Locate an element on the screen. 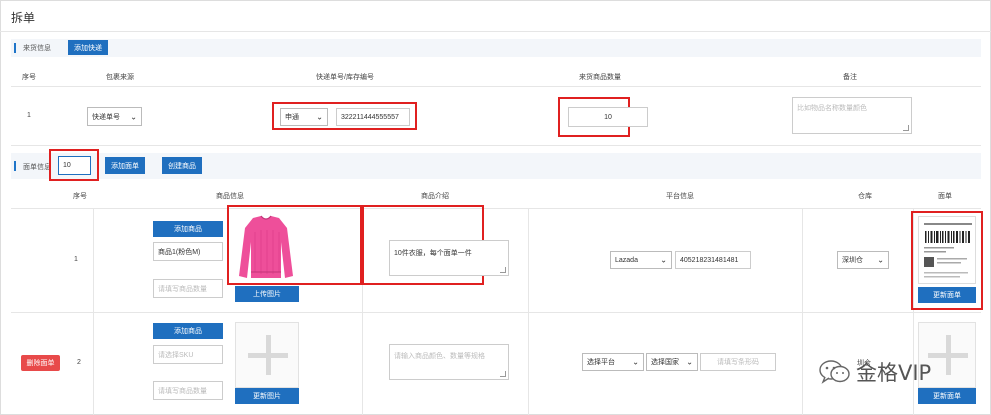  tracking-number-value: 322211444555557 is located at coordinates (370, 117).